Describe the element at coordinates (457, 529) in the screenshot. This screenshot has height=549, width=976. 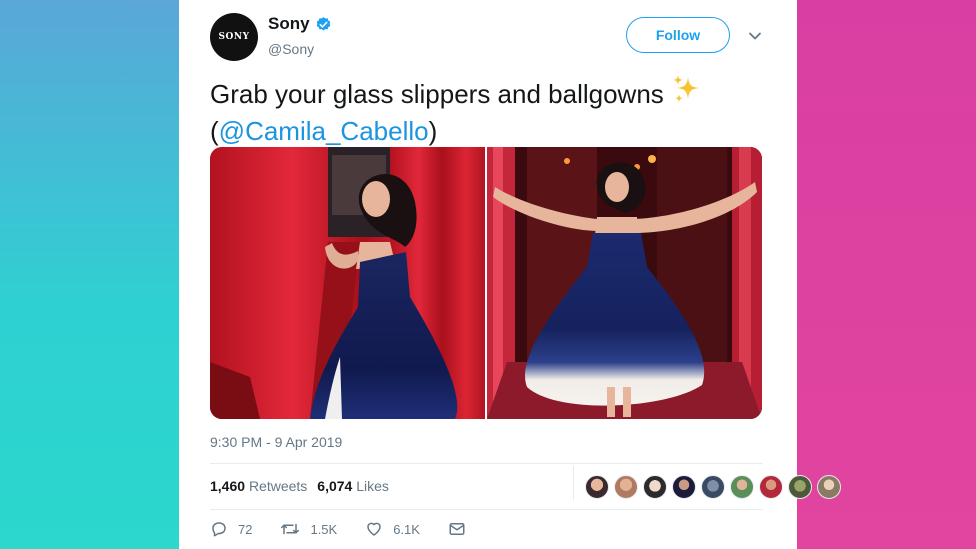
I see `envelope-icon` at that location.